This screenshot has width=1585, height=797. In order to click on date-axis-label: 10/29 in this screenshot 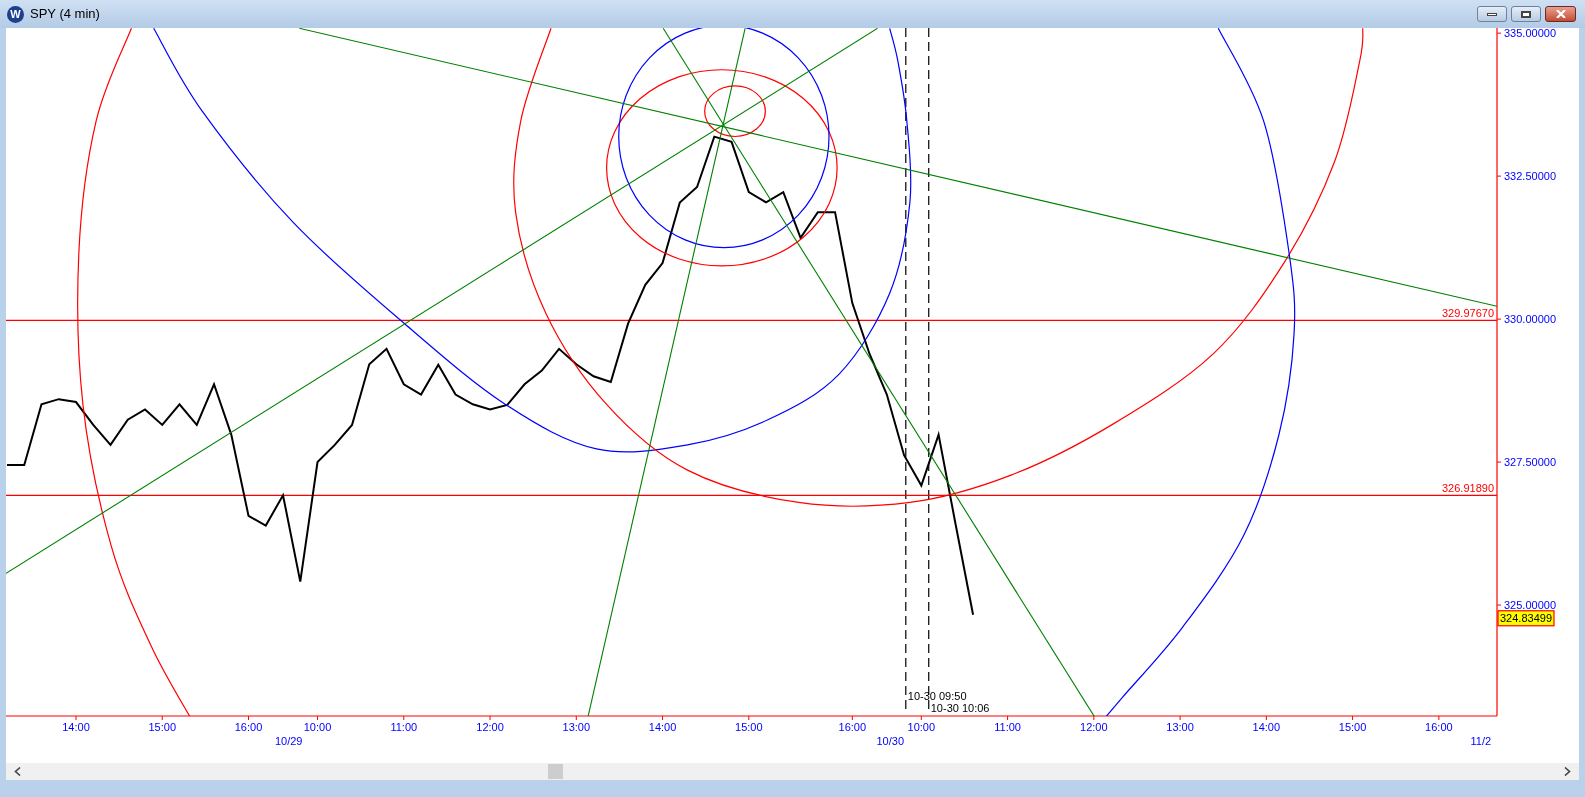, I will do `click(288, 741)`.